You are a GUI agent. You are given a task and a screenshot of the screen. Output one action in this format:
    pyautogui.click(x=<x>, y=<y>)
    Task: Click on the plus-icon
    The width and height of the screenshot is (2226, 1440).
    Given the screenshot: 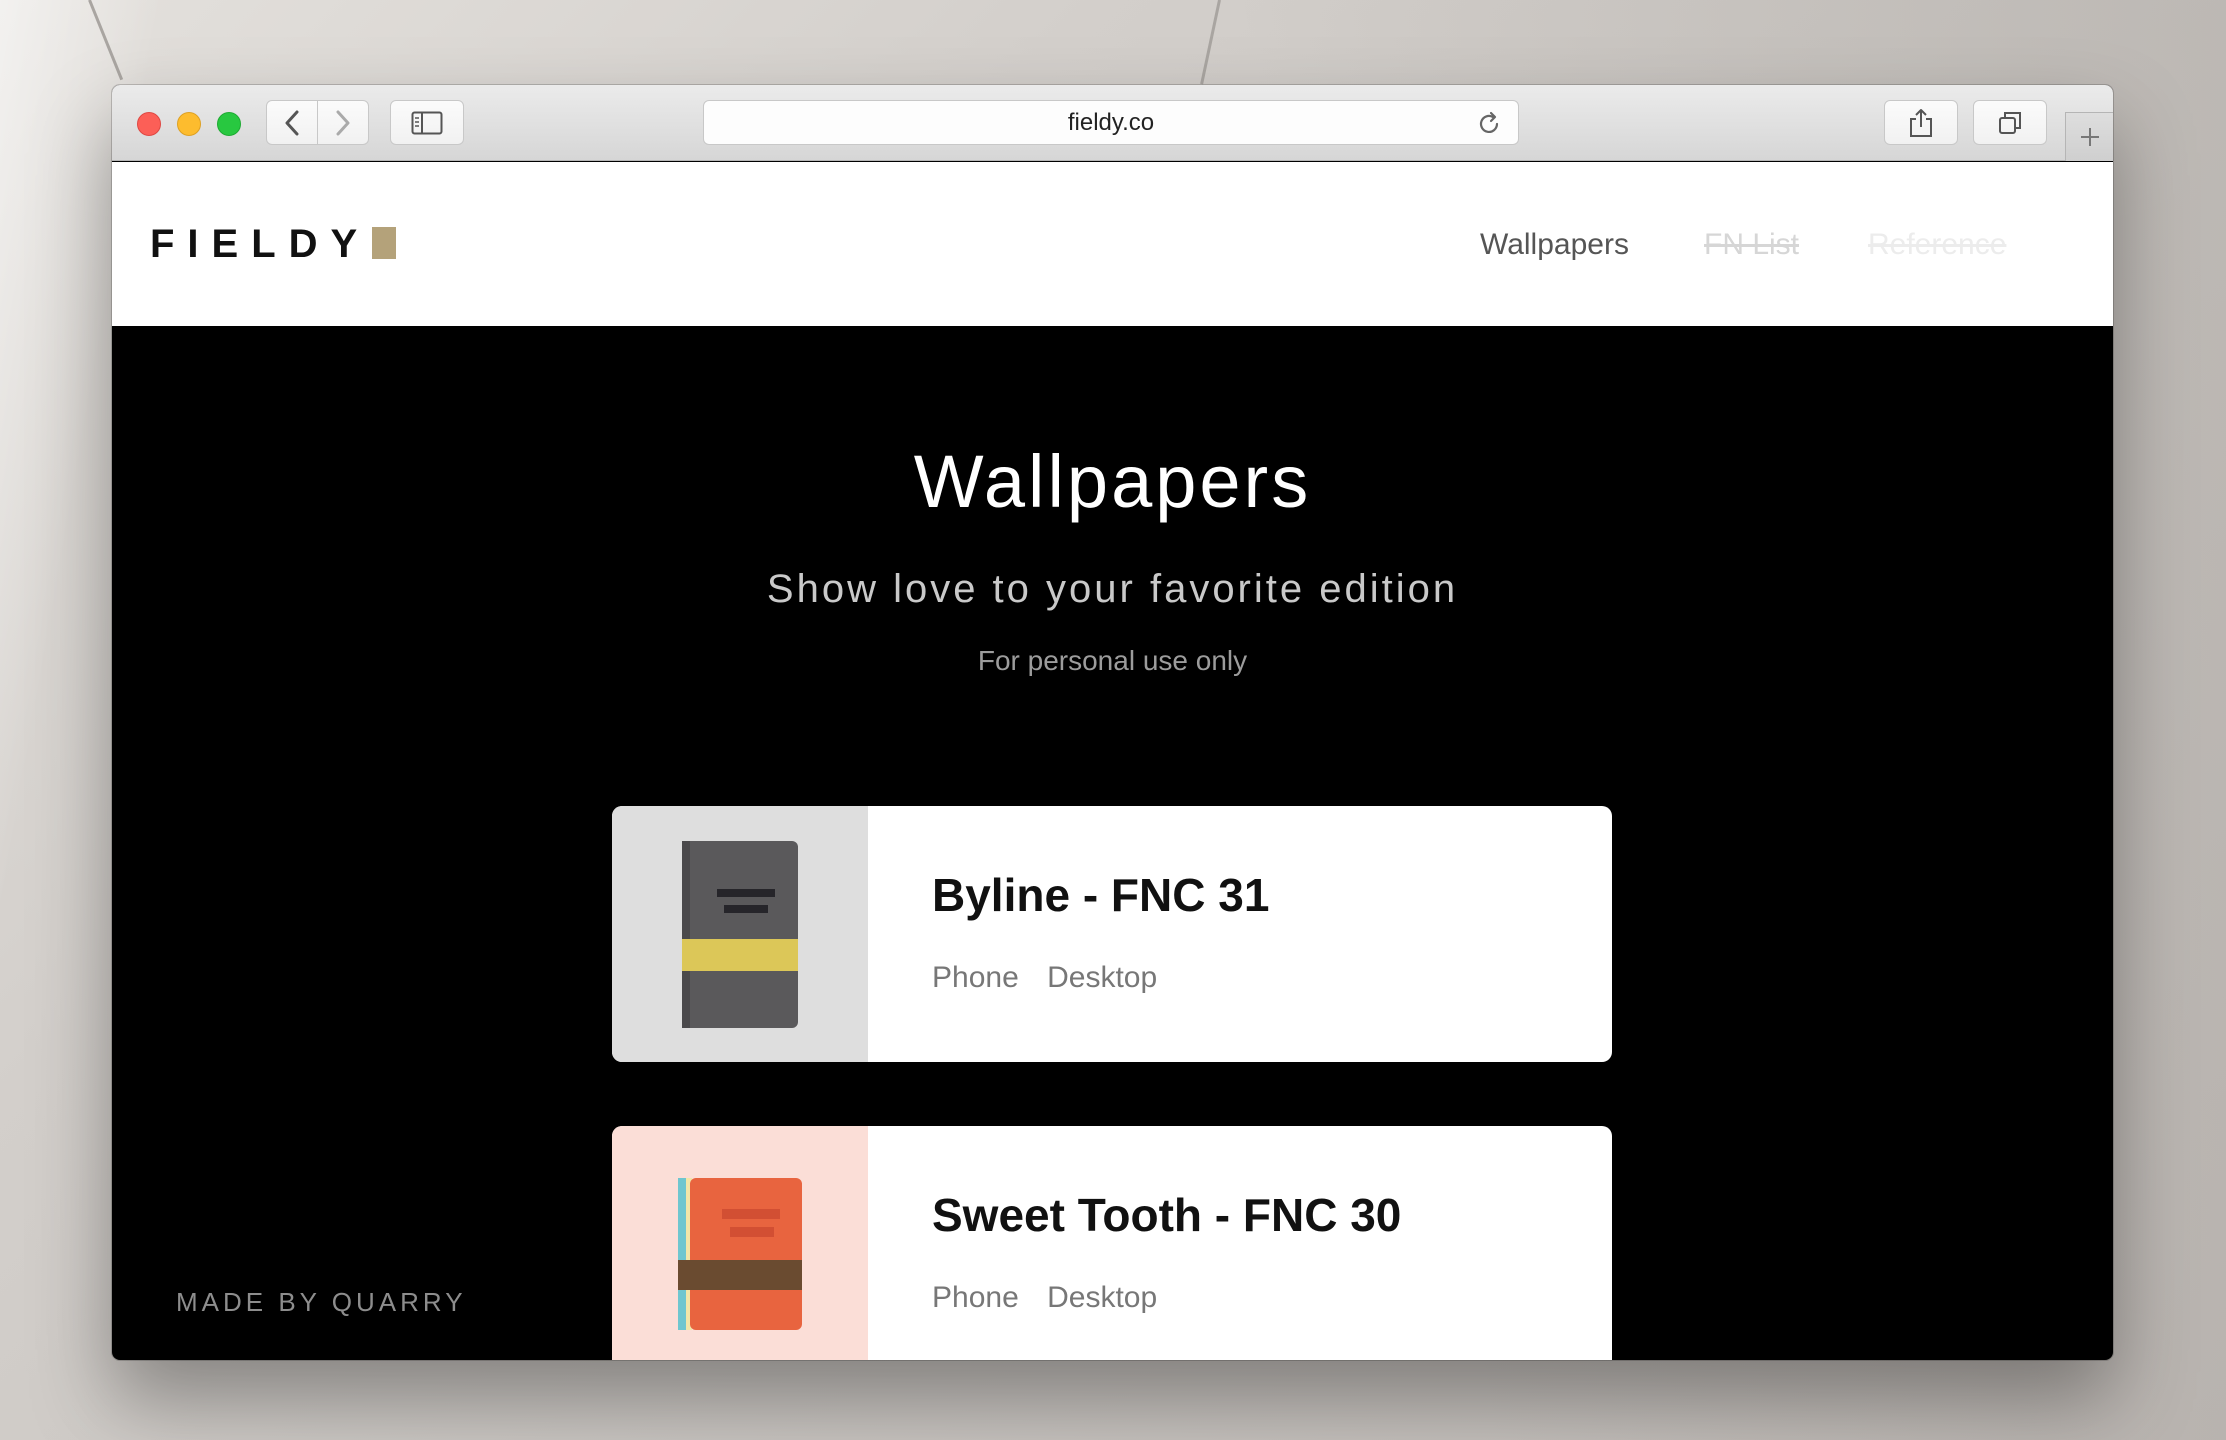 What is the action you would take?
    pyautogui.click(x=2089, y=137)
    